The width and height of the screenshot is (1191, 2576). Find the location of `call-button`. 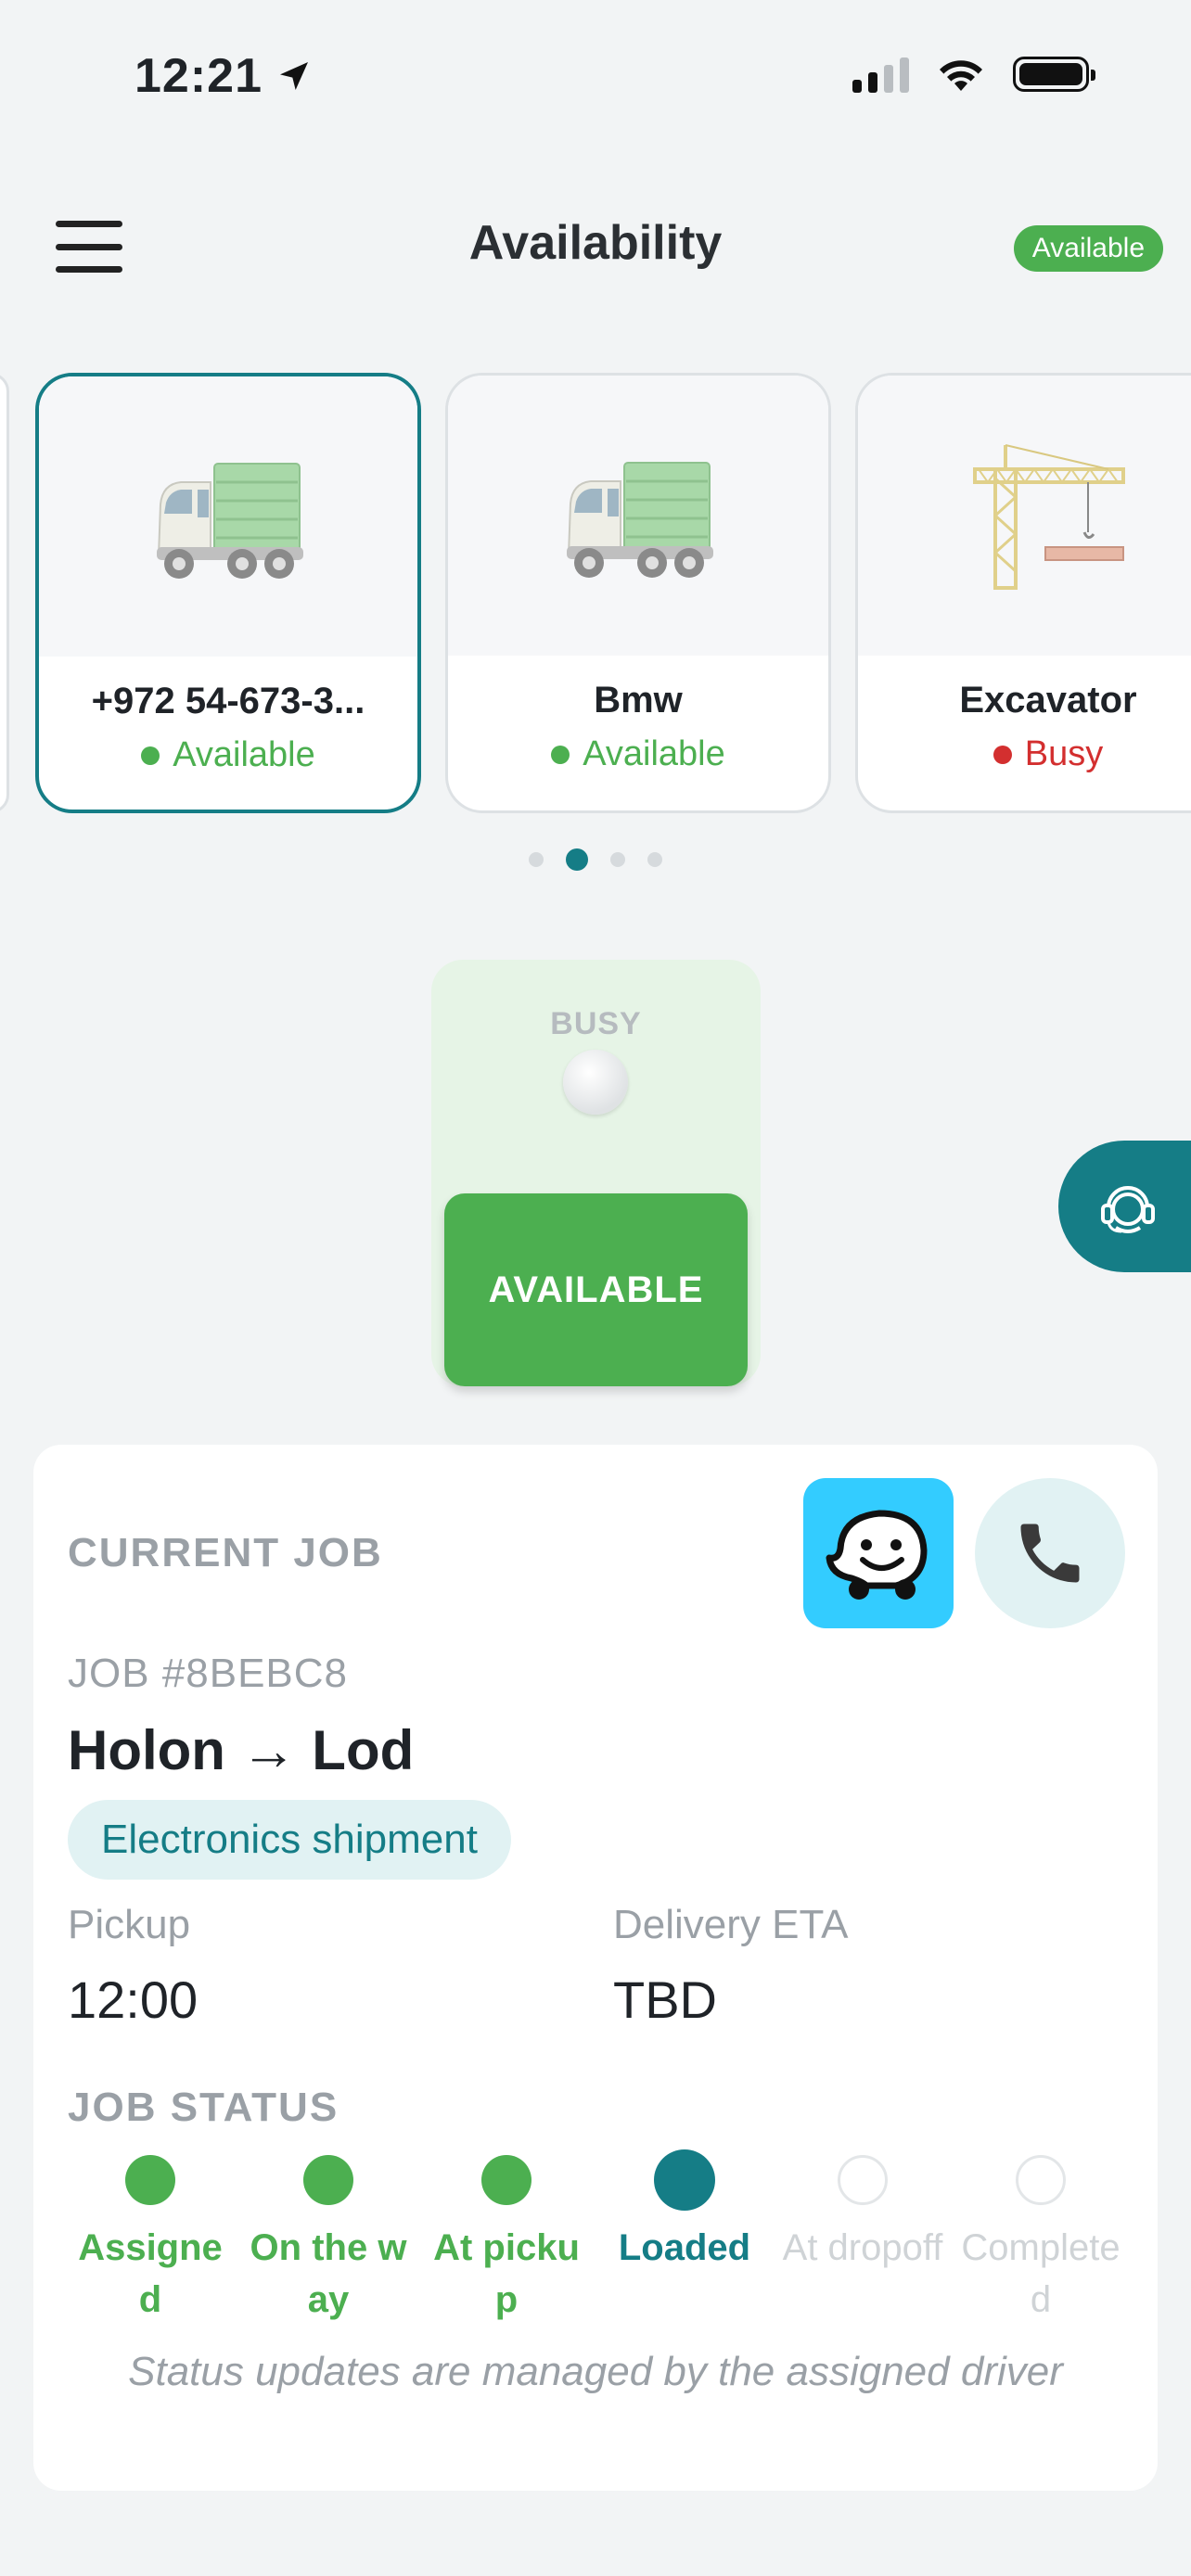

call-button is located at coordinates (1050, 1553).